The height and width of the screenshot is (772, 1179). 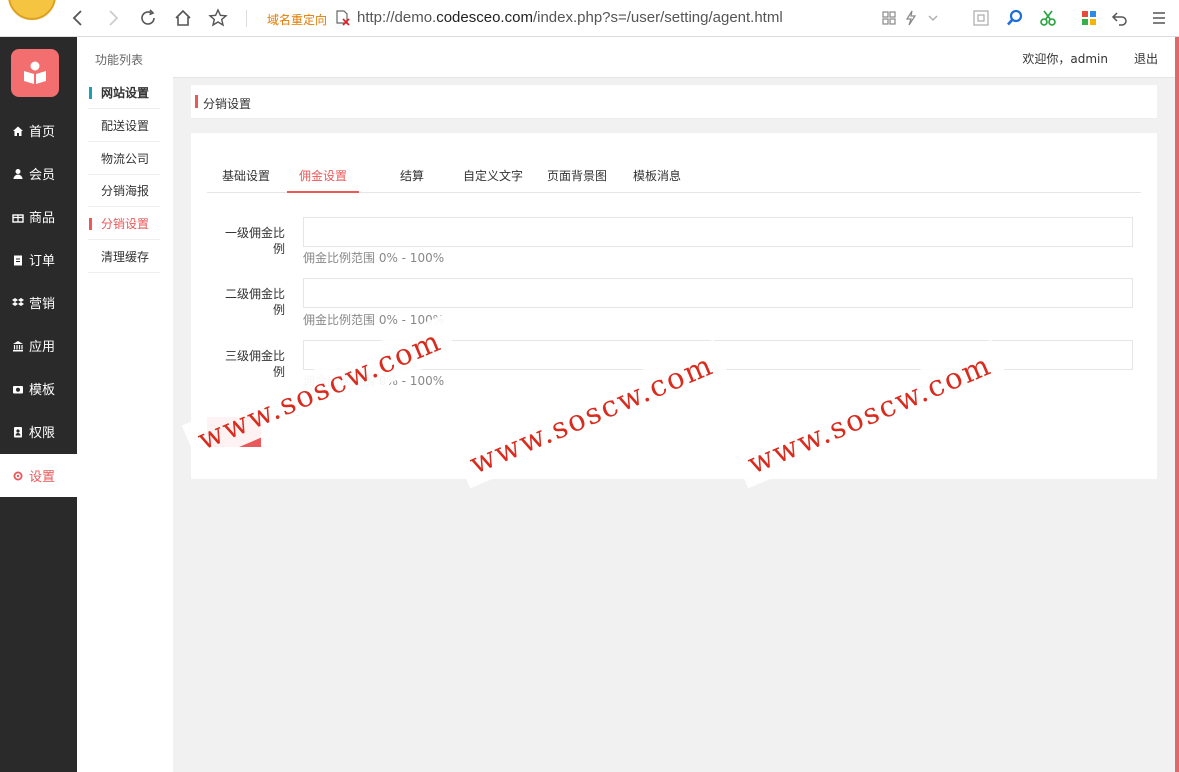 What do you see at coordinates (981, 18) in the screenshot?
I see `screenshot-icon` at bounding box center [981, 18].